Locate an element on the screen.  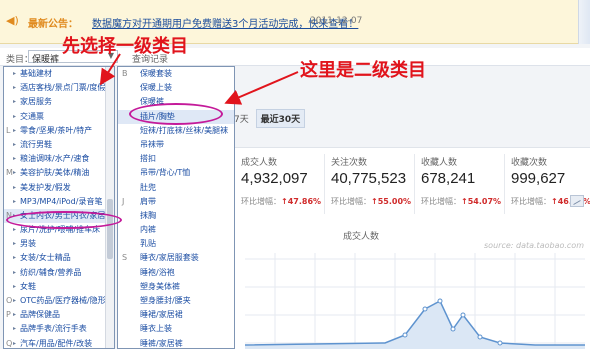
annotation-arrows is located at coordinates (199, 79).